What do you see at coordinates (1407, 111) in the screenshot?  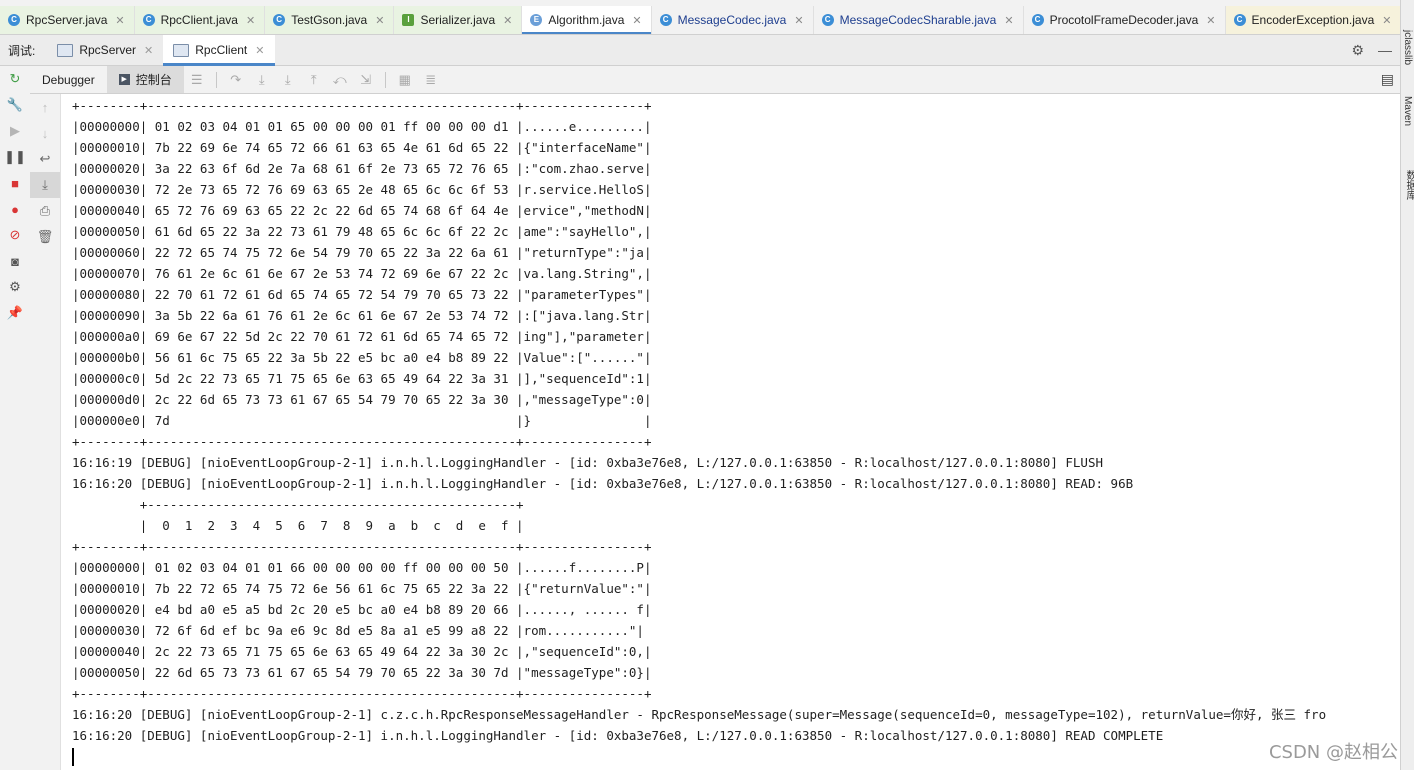 I see `sidebar-item-maven: Maven` at bounding box center [1407, 111].